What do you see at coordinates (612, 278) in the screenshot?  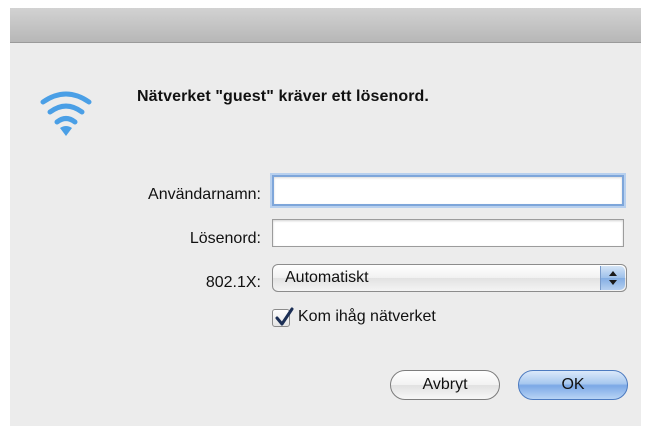 I see `up-down-arrows-icon` at bounding box center [612, 278].